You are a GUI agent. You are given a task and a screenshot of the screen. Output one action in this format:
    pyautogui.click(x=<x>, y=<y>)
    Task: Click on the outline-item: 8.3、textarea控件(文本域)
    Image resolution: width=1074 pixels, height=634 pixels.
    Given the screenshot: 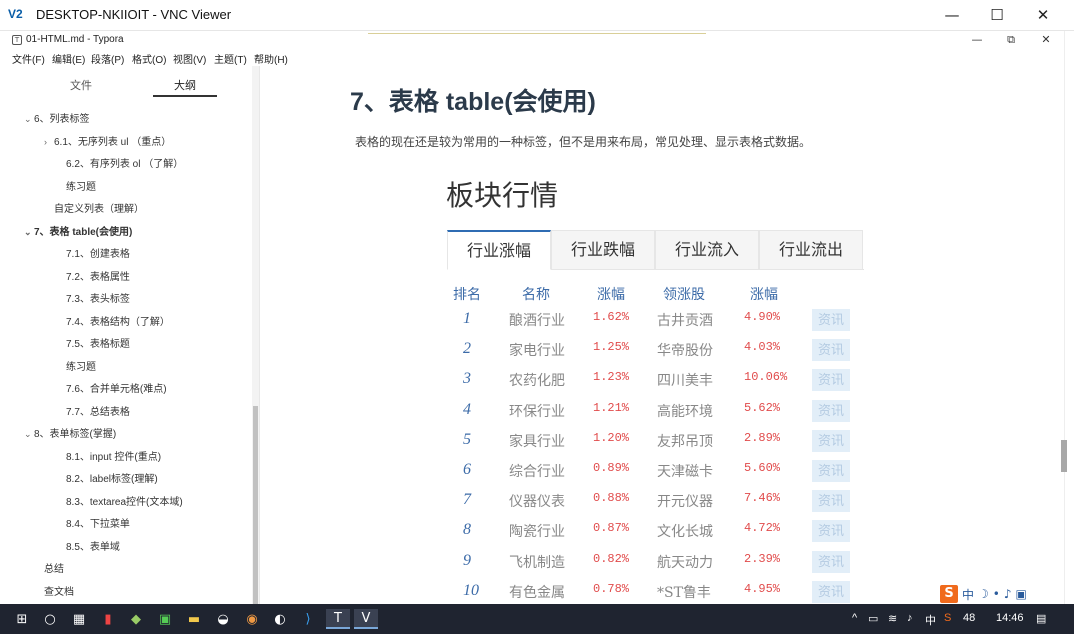 What is the action you would take?
    pyautogui.click(x=119, y=500)
    